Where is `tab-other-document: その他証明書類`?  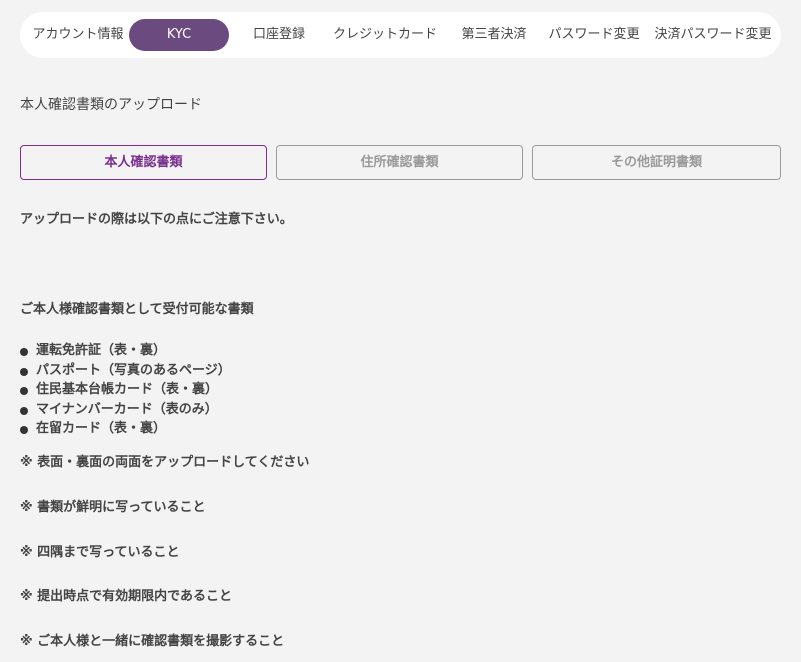
tab-other-document: その他証明書類 is located at coordinates (656, 162).